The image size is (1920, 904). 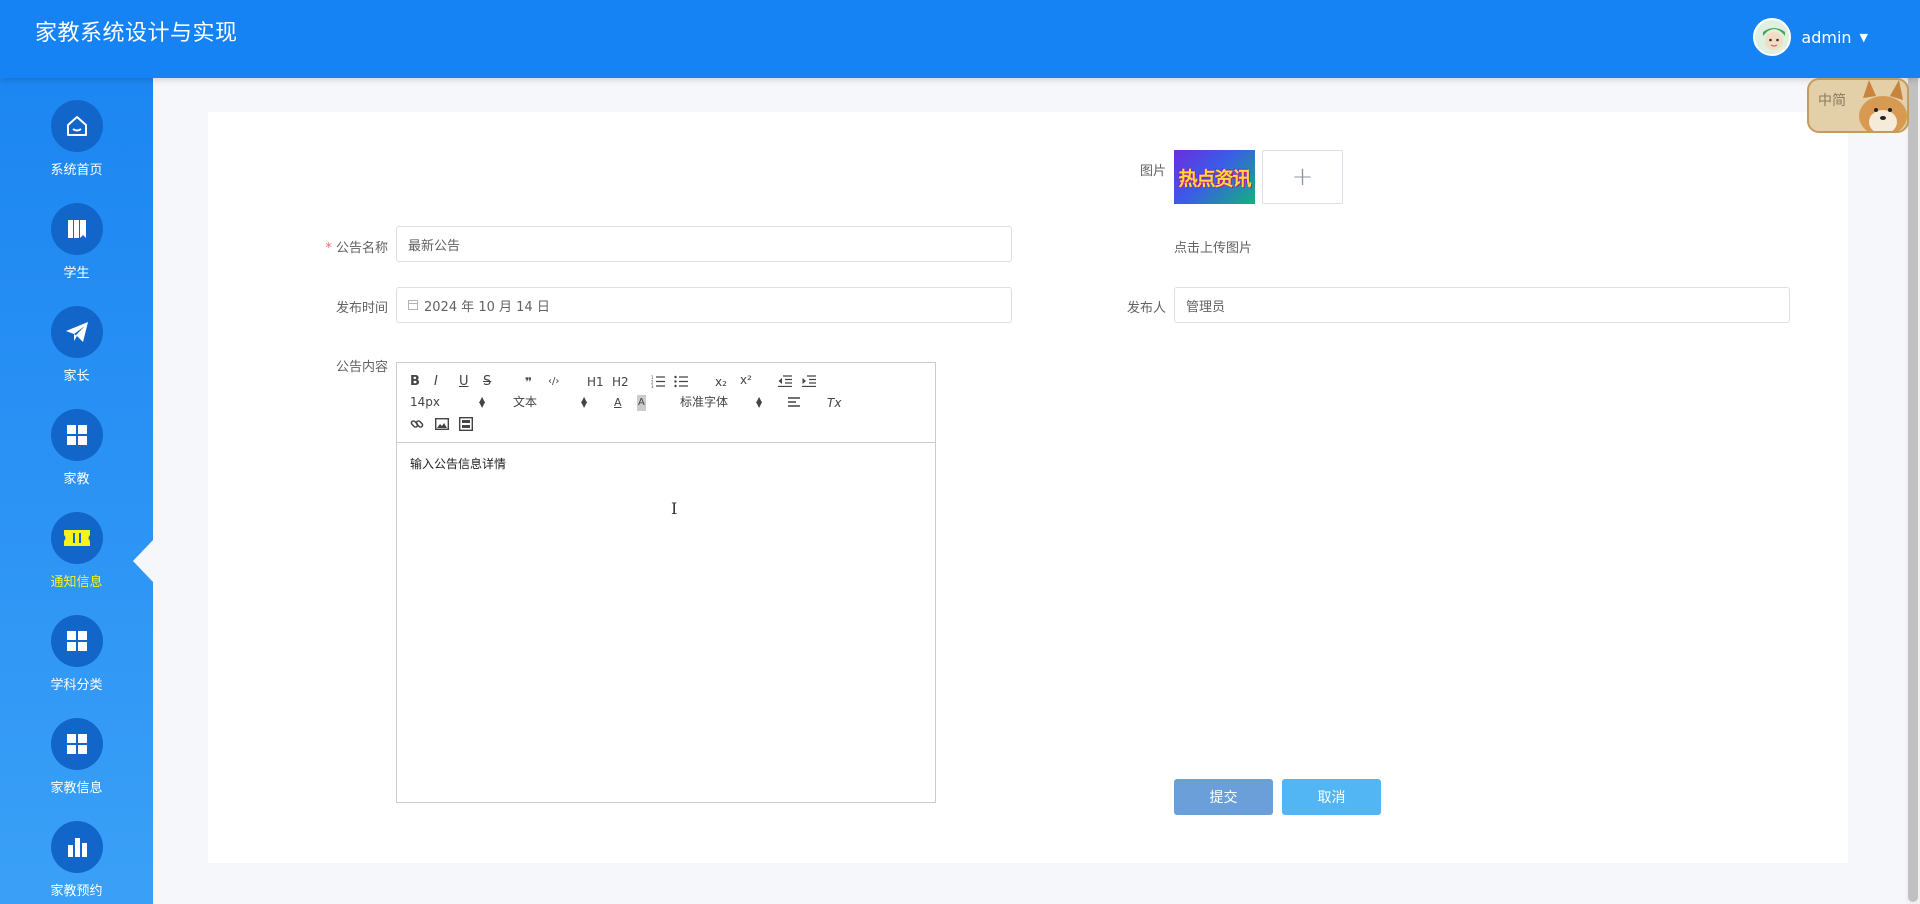 What do you see at coordinates (834, 403) in the screenshot?
I see `clear-format-button: Tx` at bounding box center [834, 403].